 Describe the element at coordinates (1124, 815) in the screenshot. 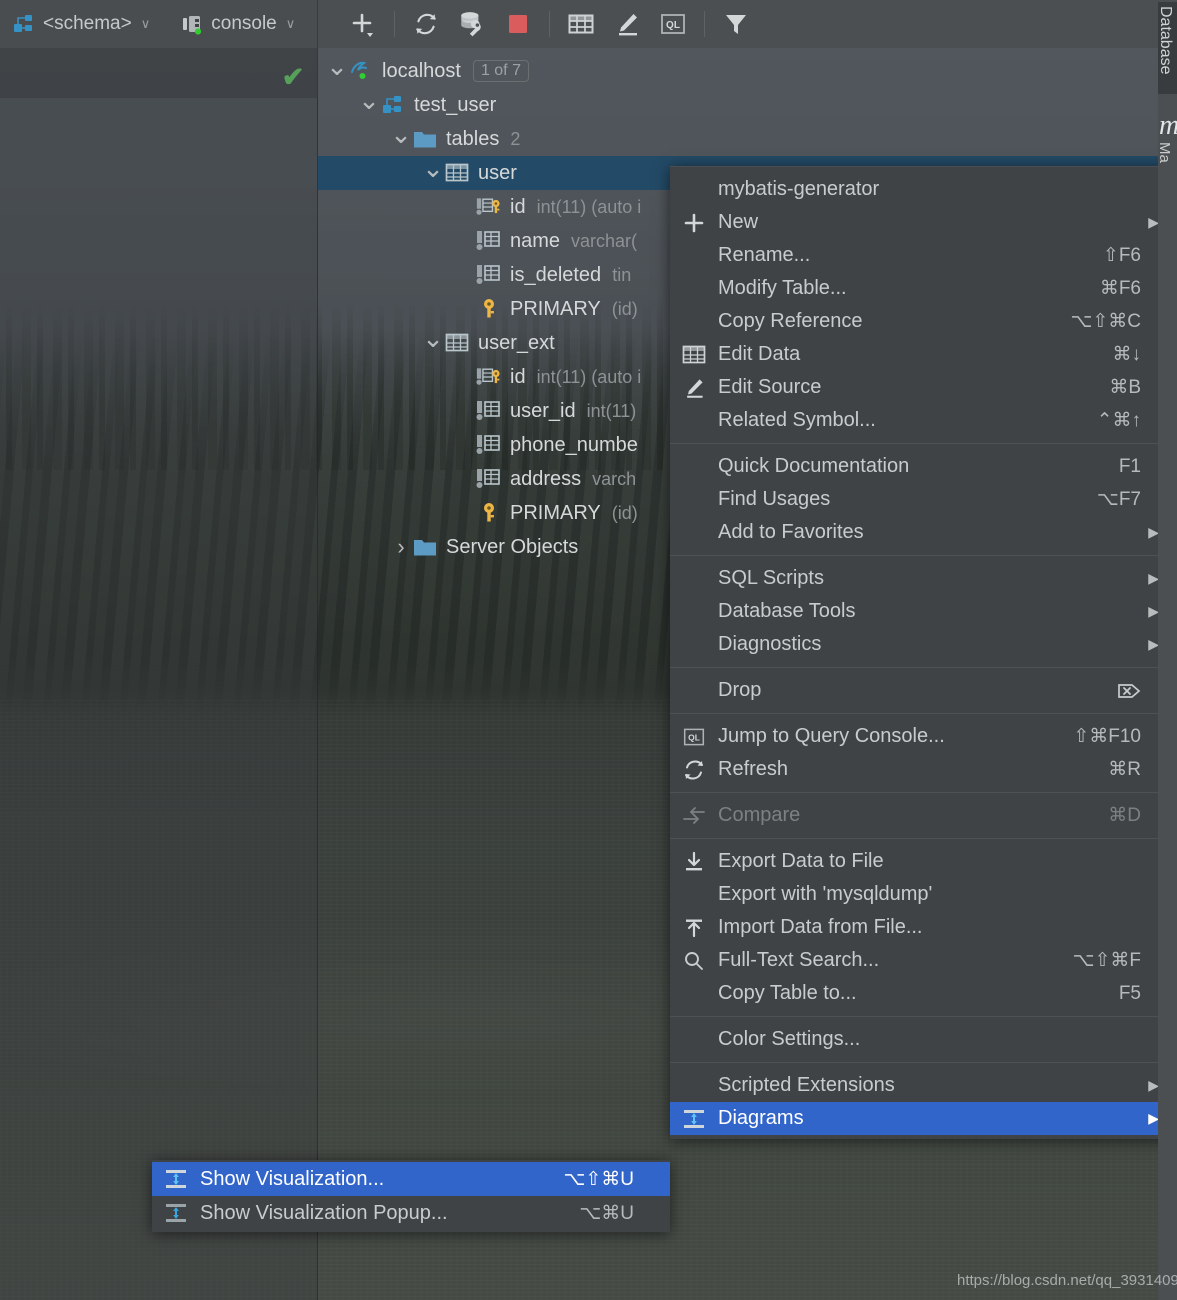

I see `menu-item-shortcut: ⌘D` at that location.